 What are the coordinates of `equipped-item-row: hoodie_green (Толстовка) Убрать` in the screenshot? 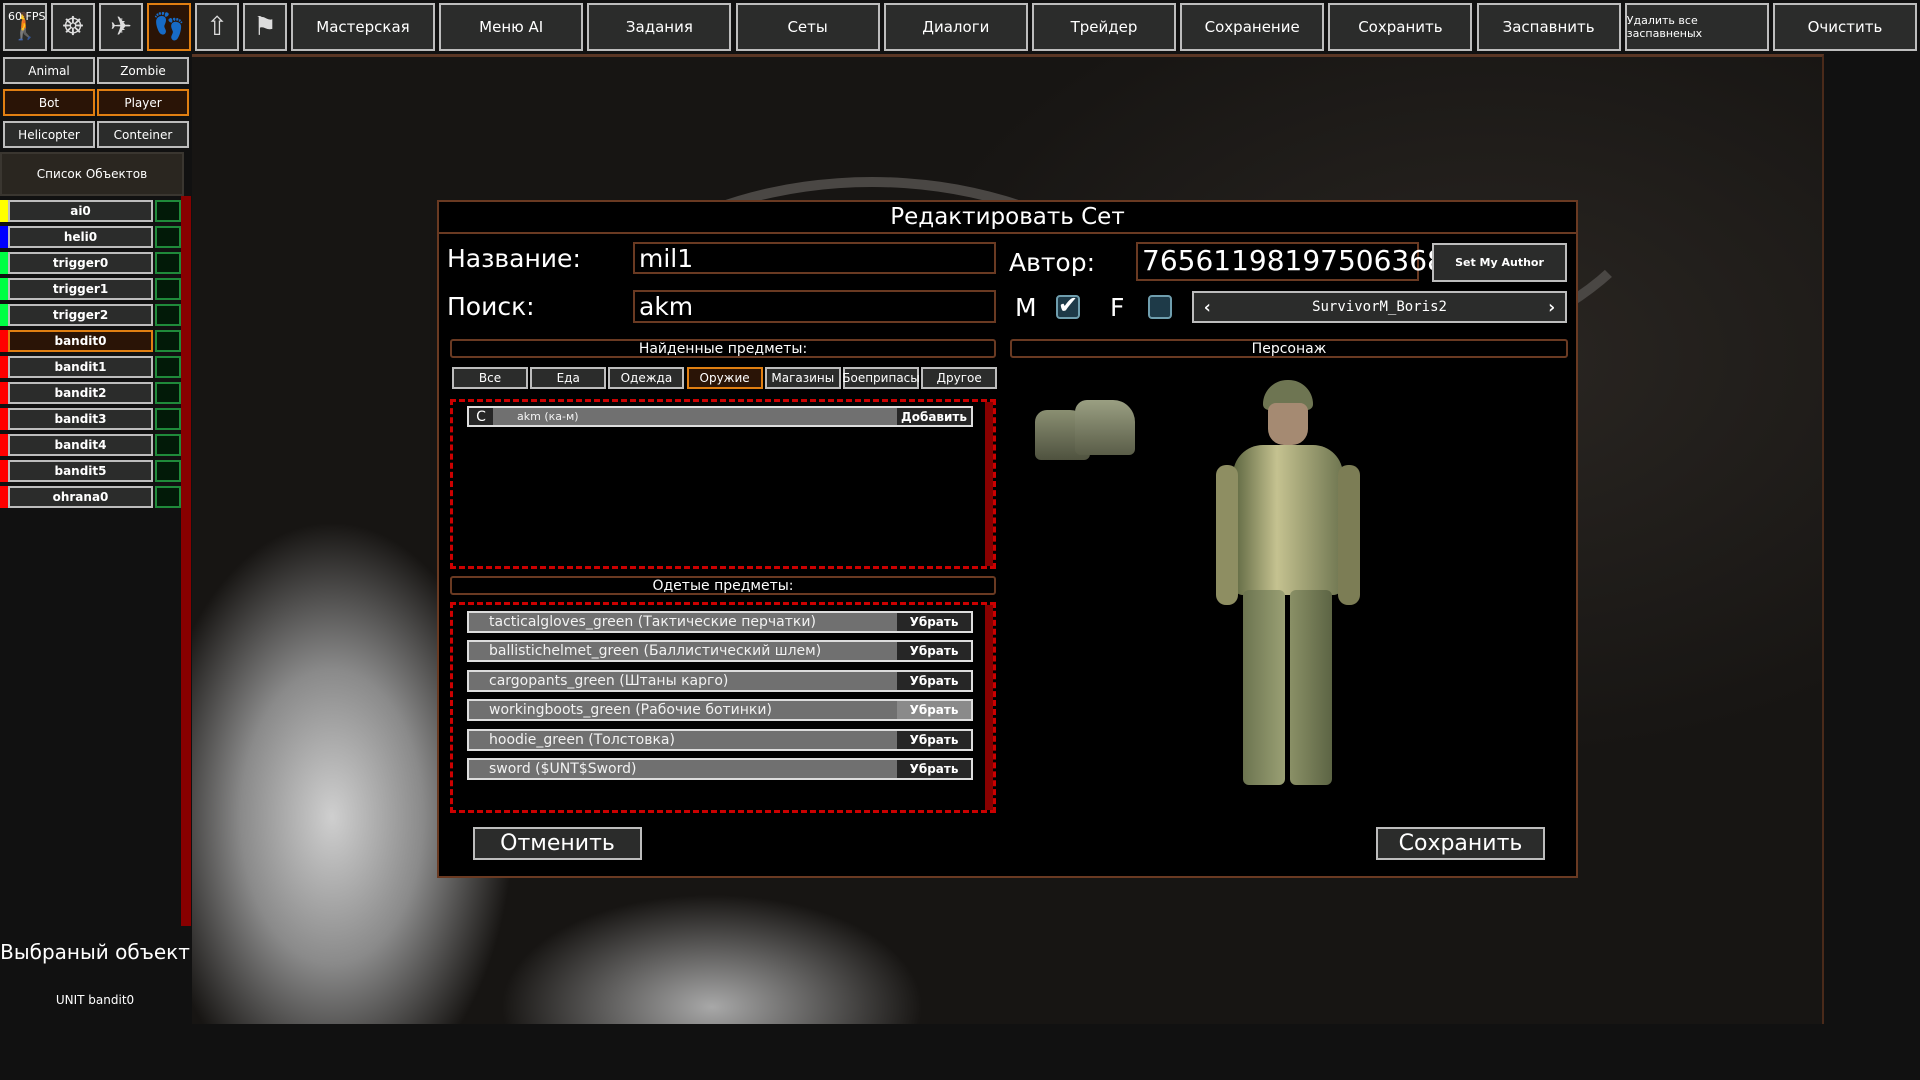 It's located at (720, 739).